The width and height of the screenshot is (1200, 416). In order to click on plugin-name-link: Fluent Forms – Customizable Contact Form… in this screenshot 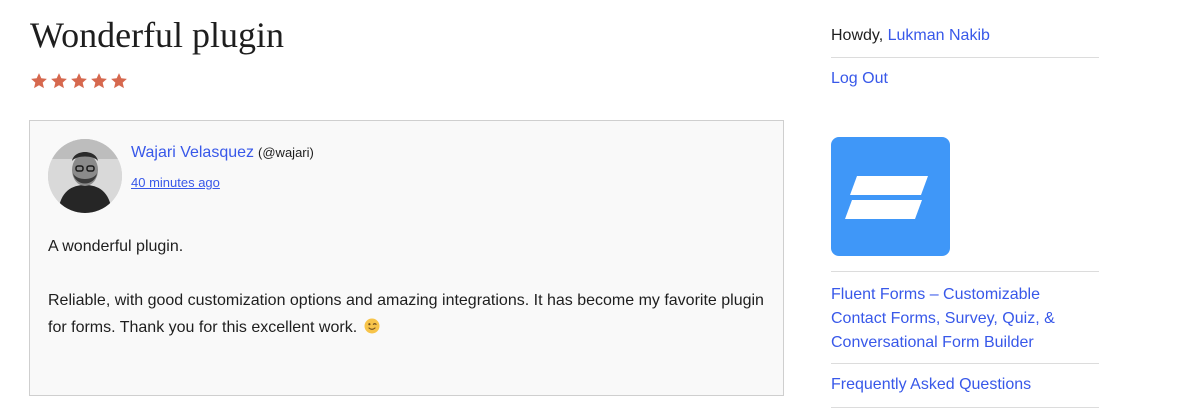, I will do `click(965, 319)`.